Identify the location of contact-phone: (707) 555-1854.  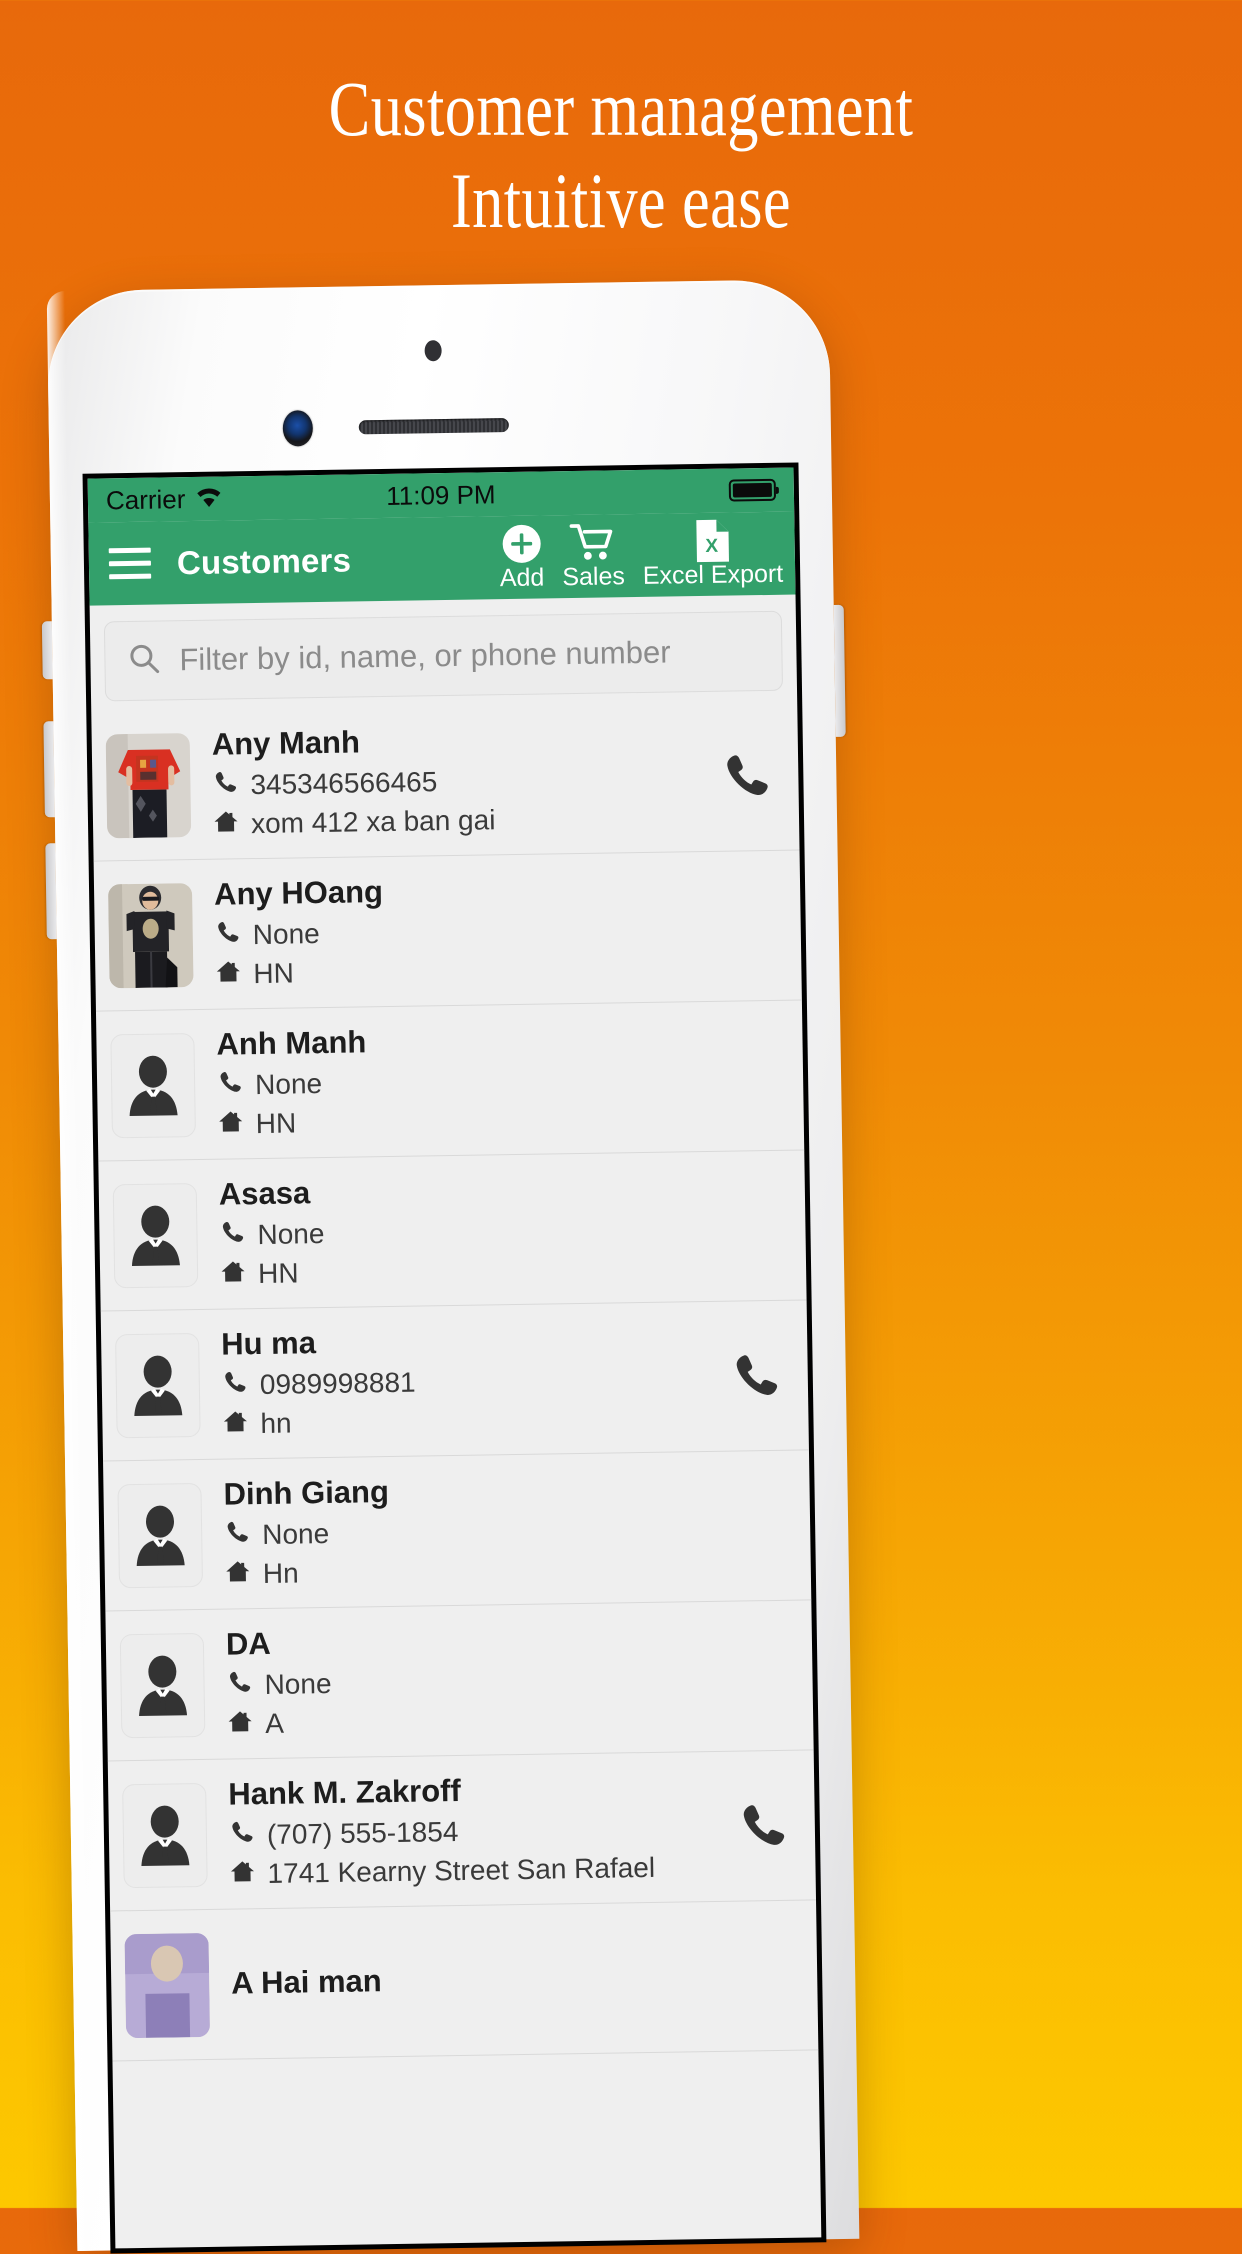
(362, 1833).